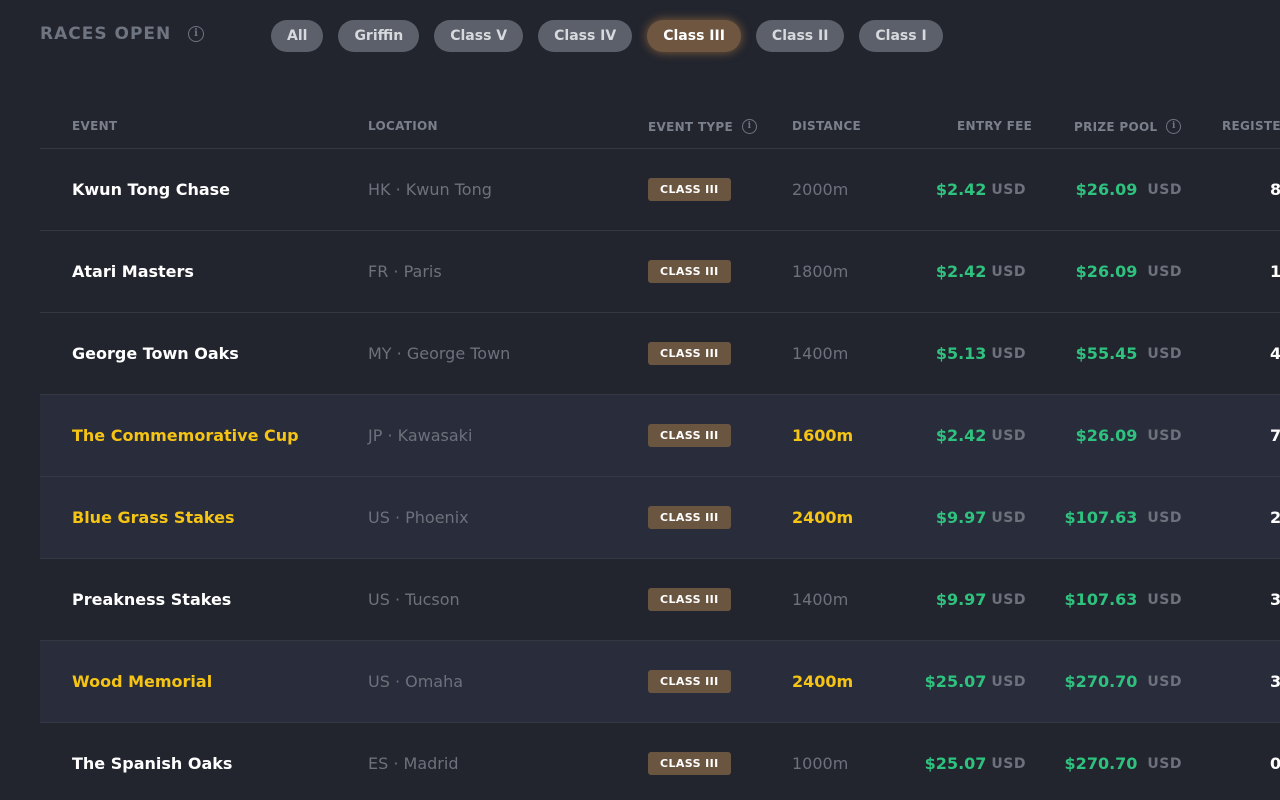 The width and height of the screenshot is (1280, 800). I want to click on column-header-location: LOCATION, so click(403, 126).